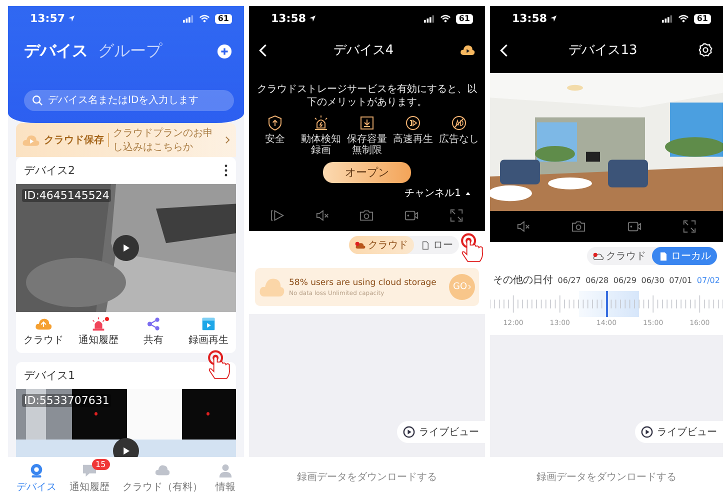  I want to click on selected-range, so click(609, 304).